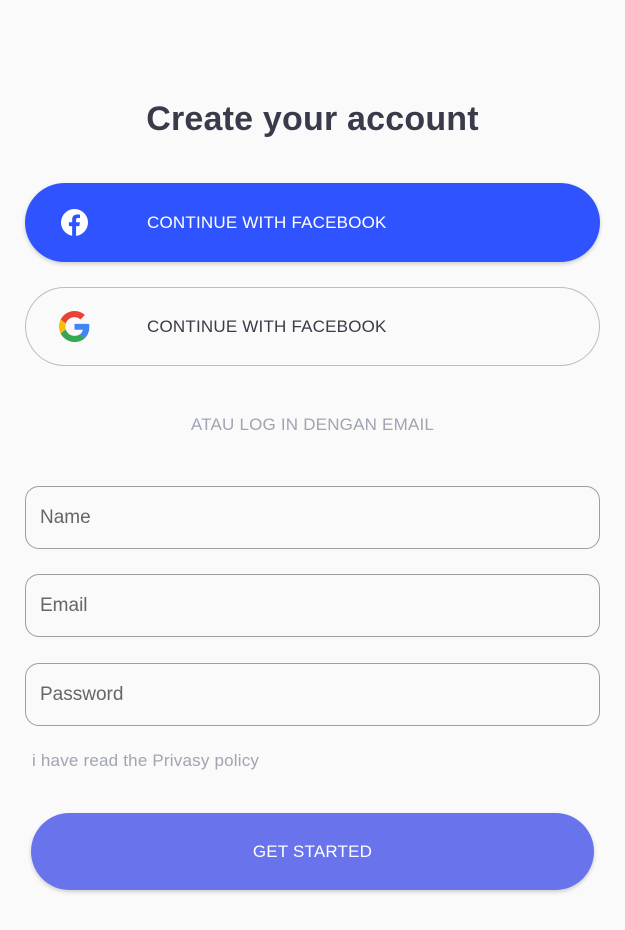 This screenshot has height=930, width=625. I want to click on google-button-label: CONTINUE WITH FACEBOOK, so click(267, 326).